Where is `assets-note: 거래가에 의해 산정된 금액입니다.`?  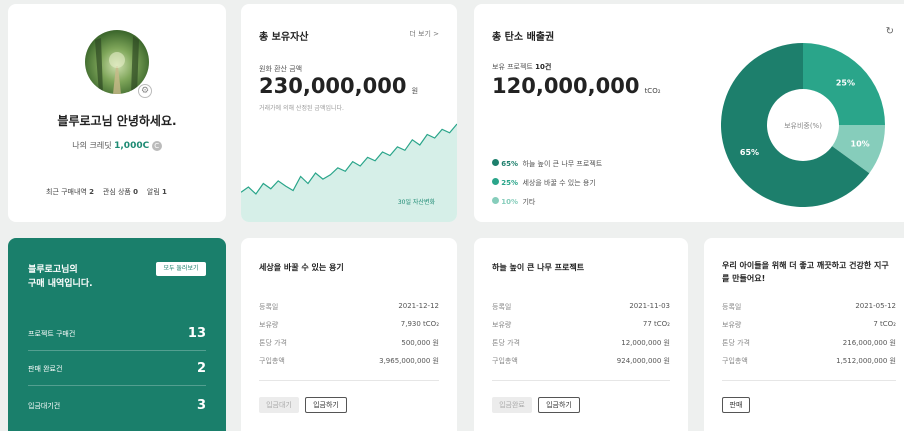
assets-note: 거래가에 의해 산정된 금액입니다. is located at coordinates (301, 108).